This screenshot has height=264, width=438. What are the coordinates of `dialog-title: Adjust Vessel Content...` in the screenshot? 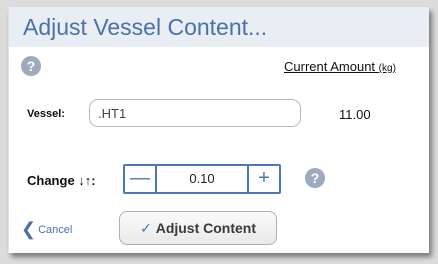 It's located at (145, 27).